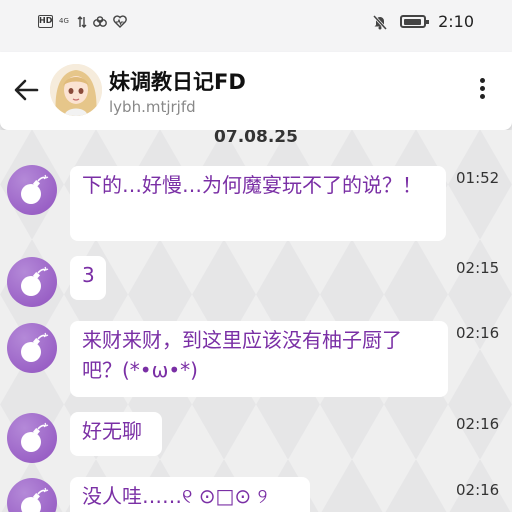 The image size is (512, 512). I want to click on status-bar: HD 4G 2:10, so click(256, 26).